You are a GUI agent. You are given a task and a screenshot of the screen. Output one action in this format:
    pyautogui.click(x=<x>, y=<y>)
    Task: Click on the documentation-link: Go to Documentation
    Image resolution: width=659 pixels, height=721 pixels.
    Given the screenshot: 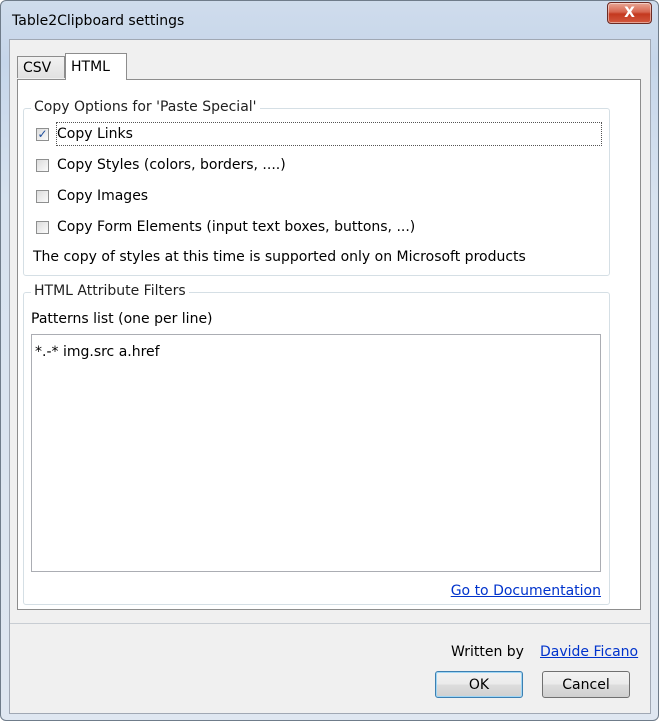 What is the action you would take?
    pyautogui.click(x=526, y=591)
    